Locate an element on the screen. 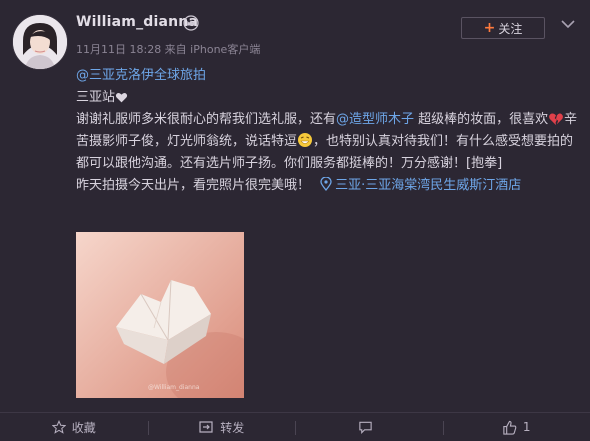  photo-watermark: @William_dianna is located at coordinates (173, 387).